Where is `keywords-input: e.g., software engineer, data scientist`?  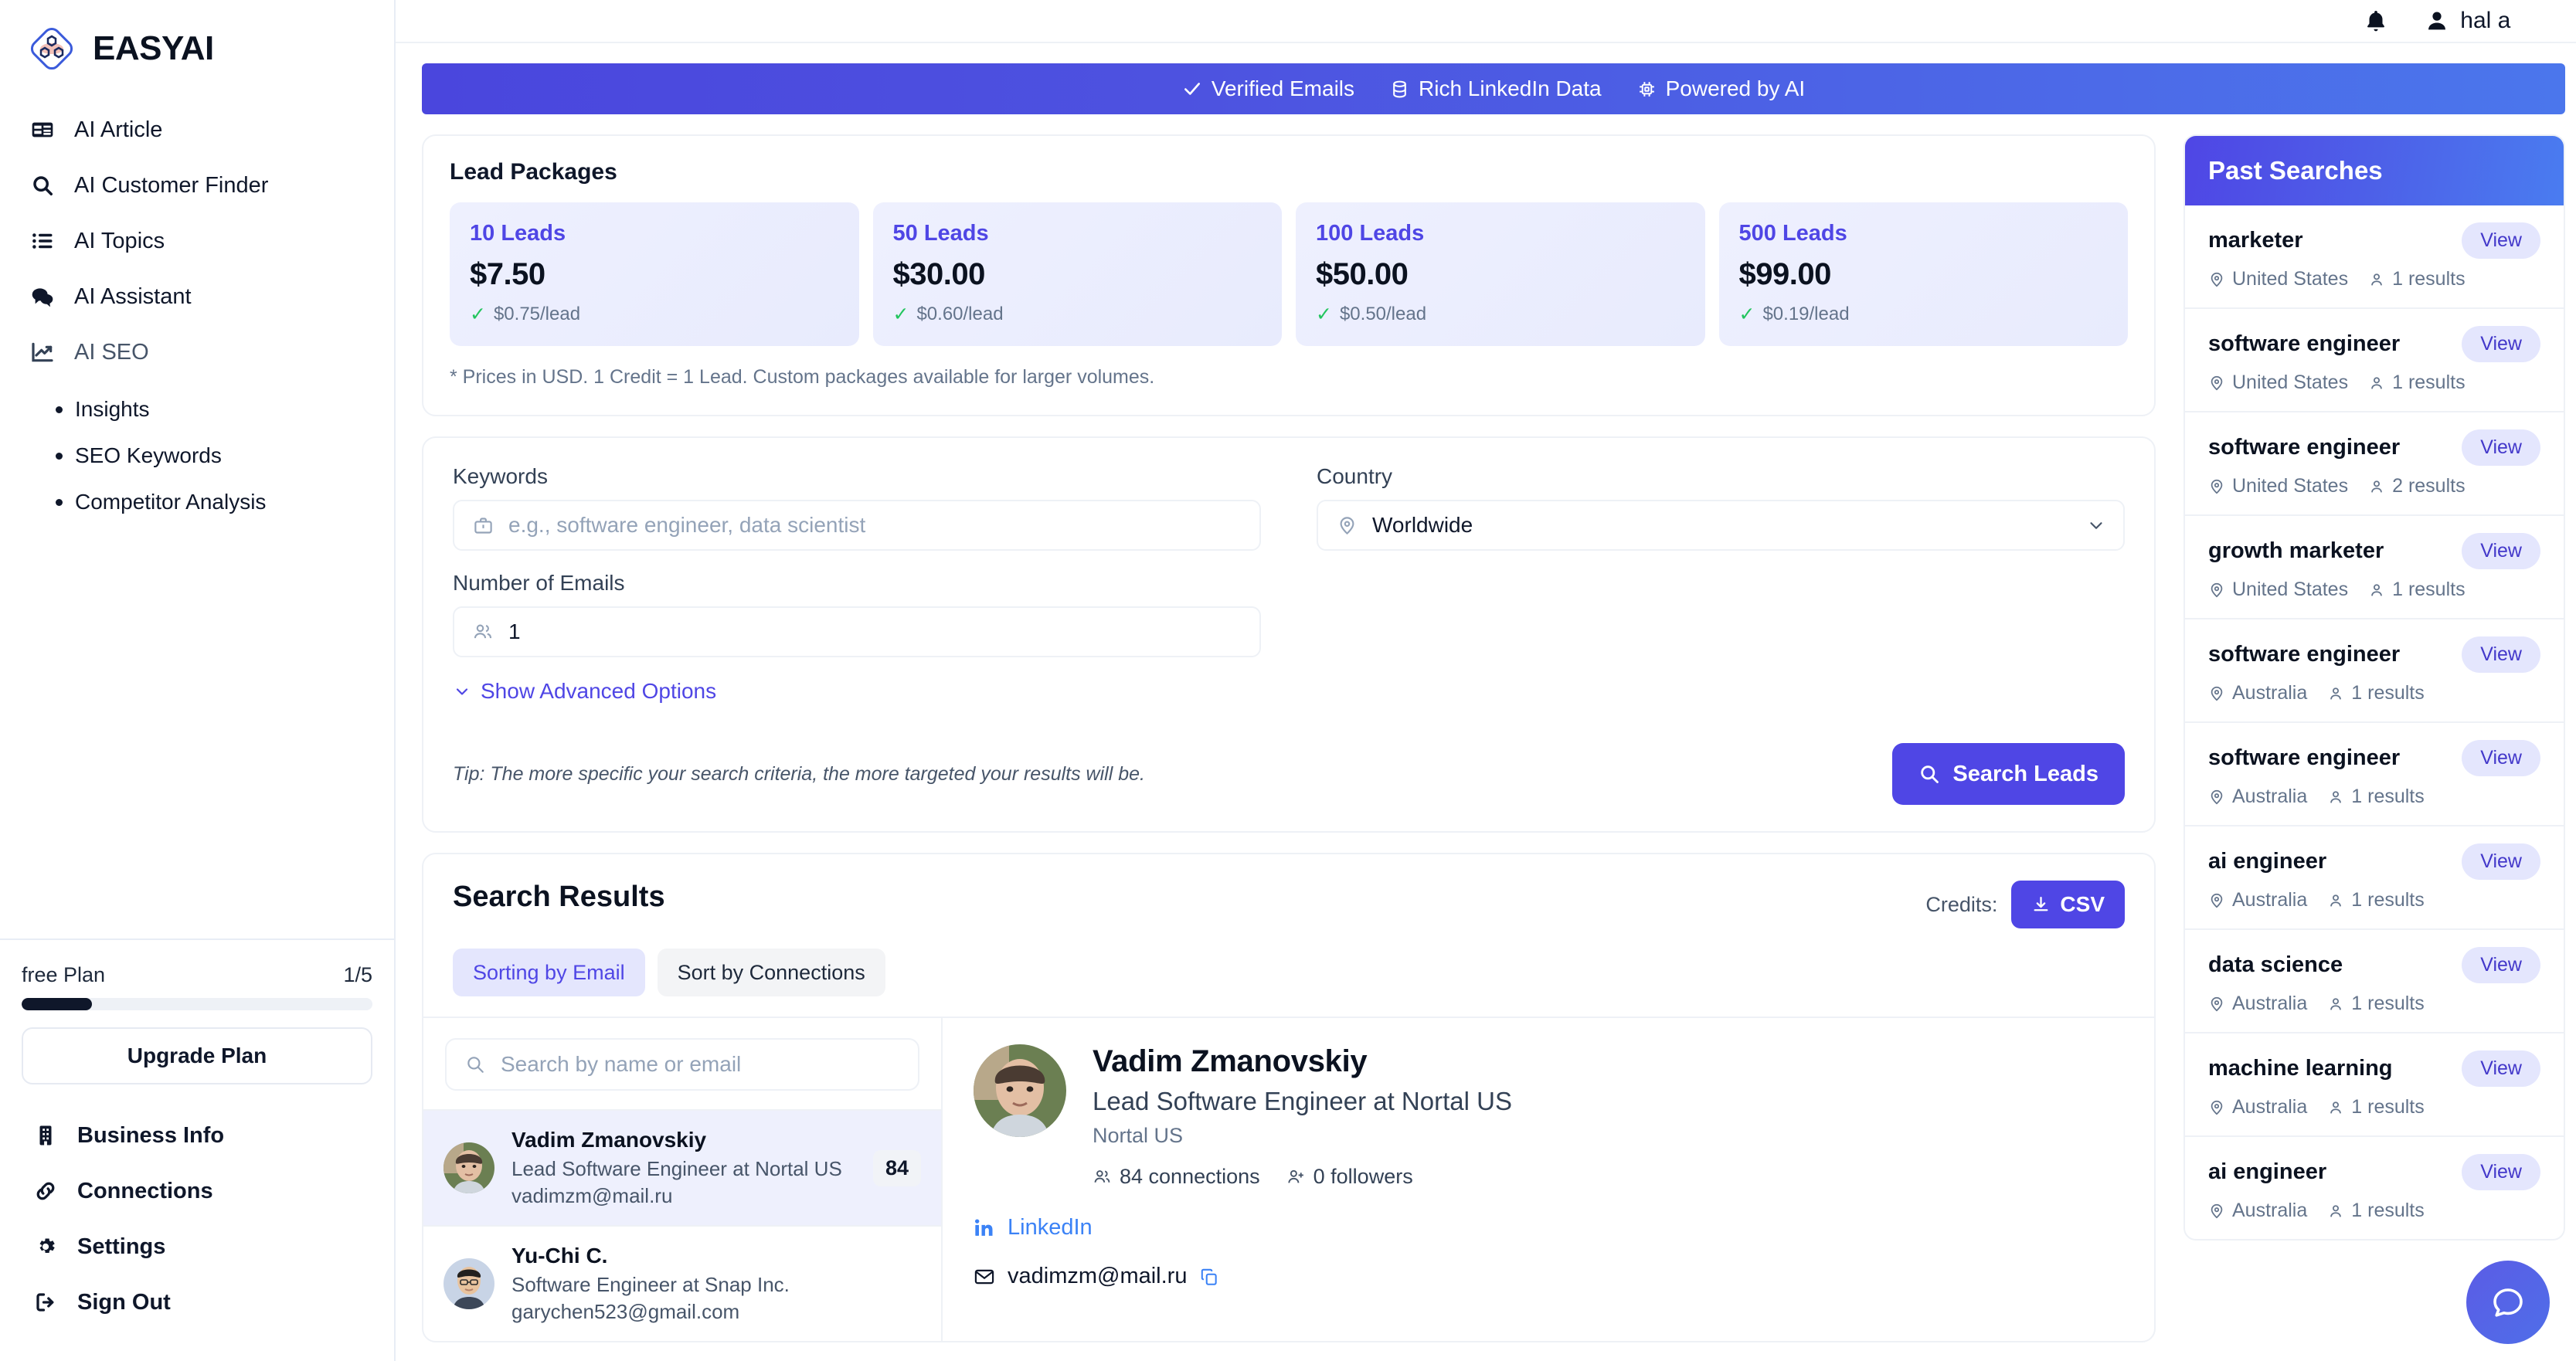 keywords-input: e.g., software engineer, data scientist is located at coordinates (857, 525).